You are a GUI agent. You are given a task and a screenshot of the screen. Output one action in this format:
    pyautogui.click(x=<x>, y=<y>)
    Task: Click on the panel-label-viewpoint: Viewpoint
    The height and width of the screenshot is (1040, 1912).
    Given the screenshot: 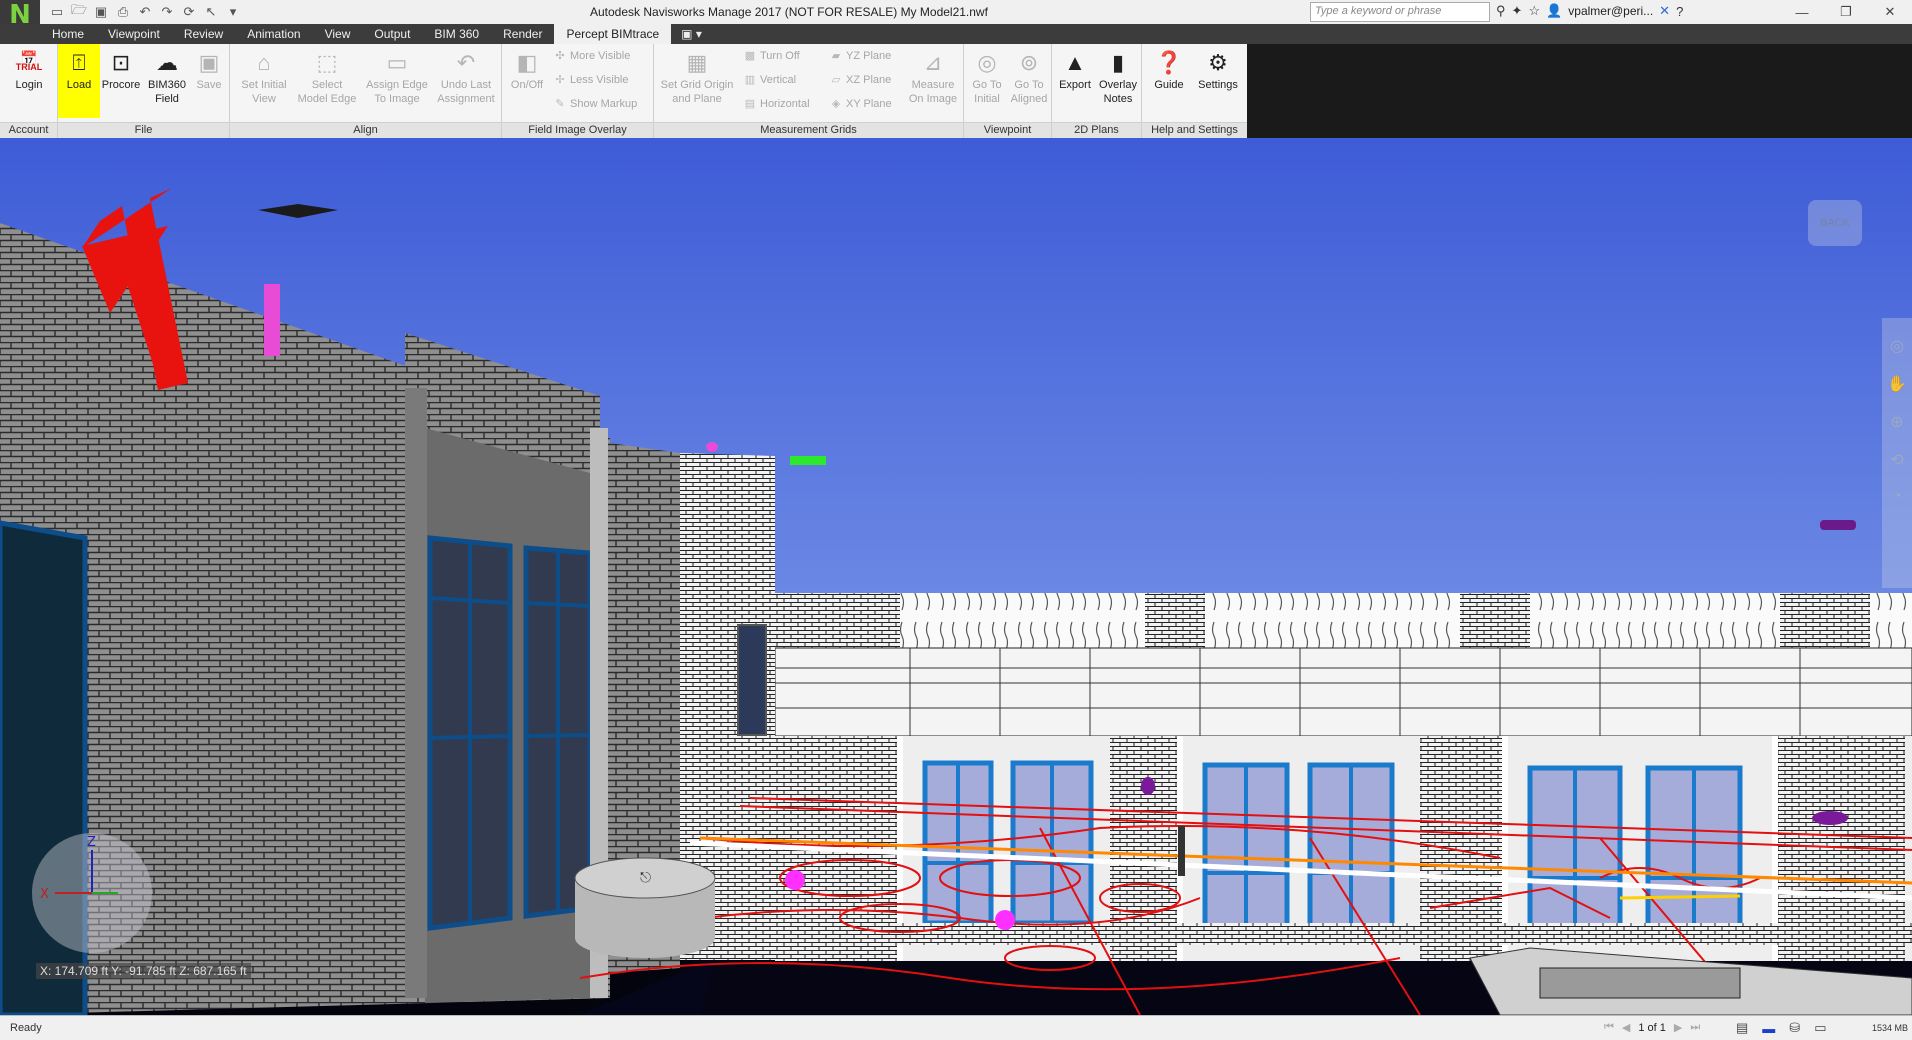 What is the action you would take?
    pyautogui.click(x=1007, y=130)
    